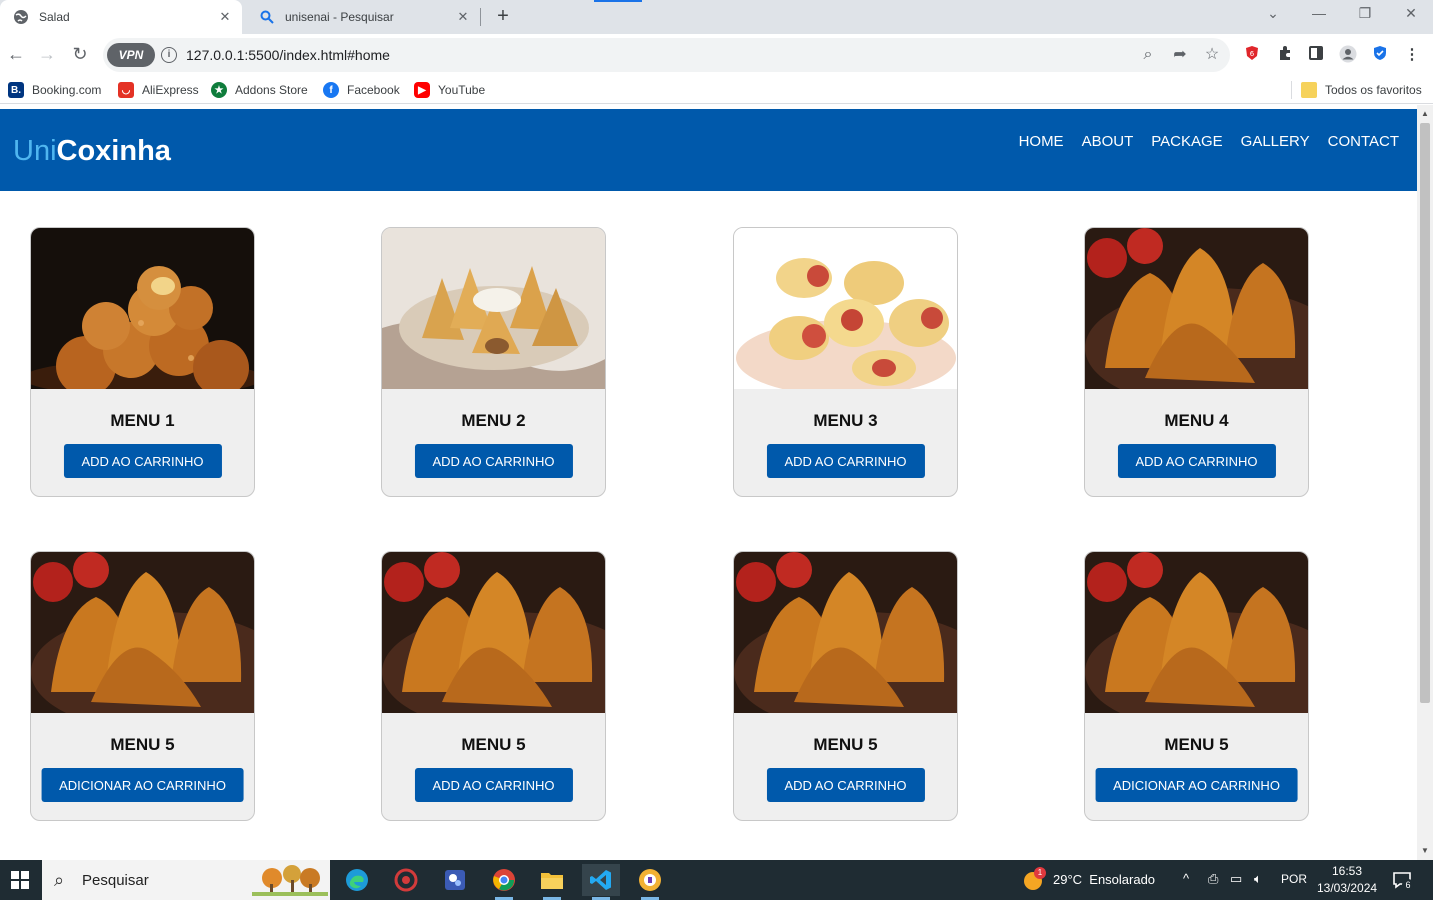  What do you see at coordinates (80, 55) in the screenshot?
I see `reload-icon: ↻` at bounding box center [80, 55].